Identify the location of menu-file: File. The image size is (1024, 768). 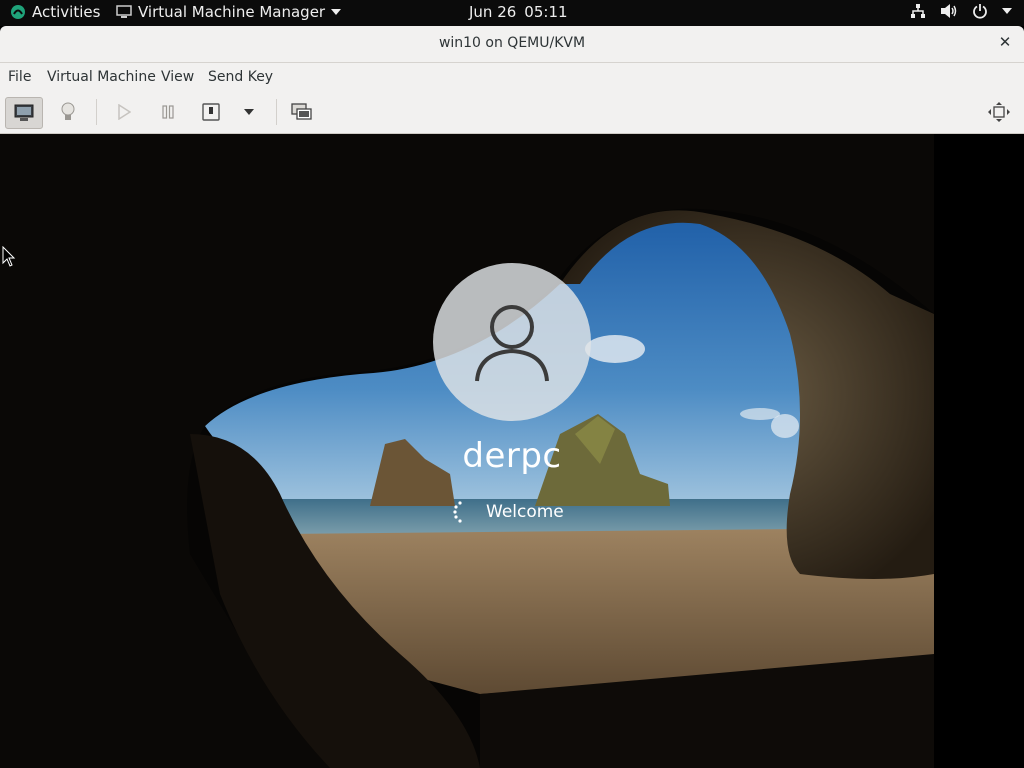
(19, 77).